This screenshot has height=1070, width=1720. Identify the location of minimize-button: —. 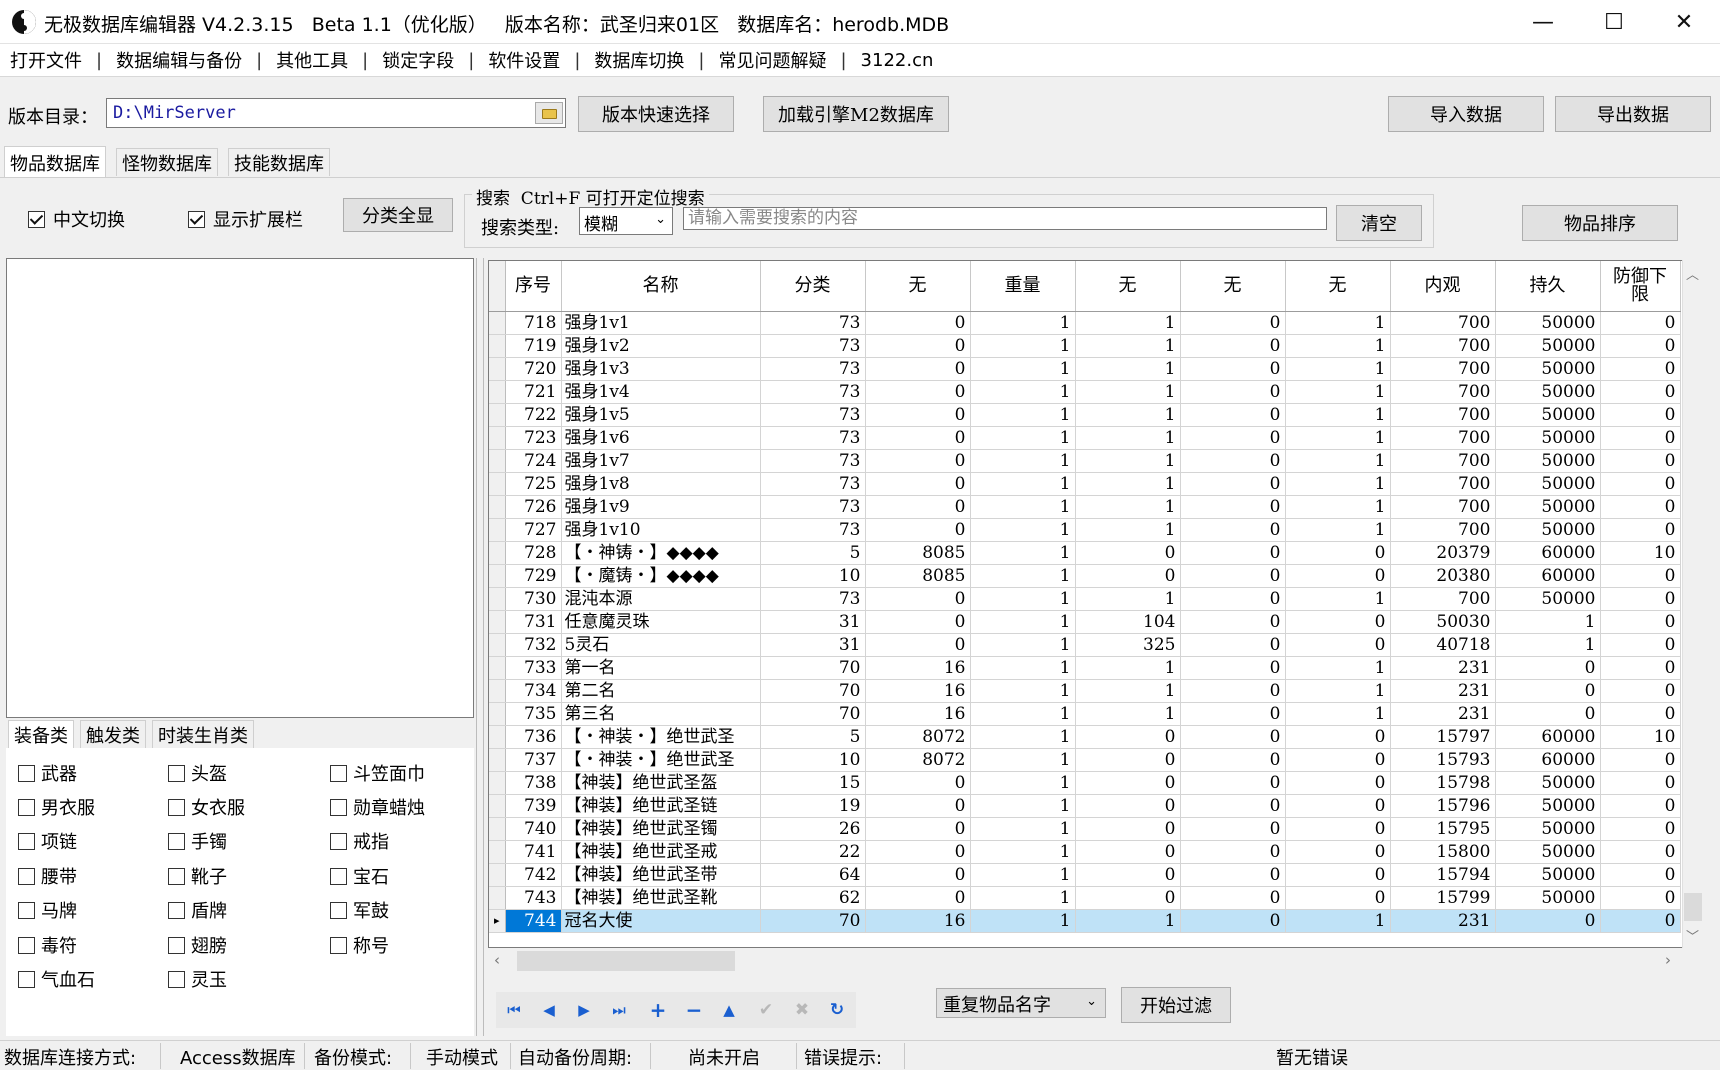
(1543, 22).